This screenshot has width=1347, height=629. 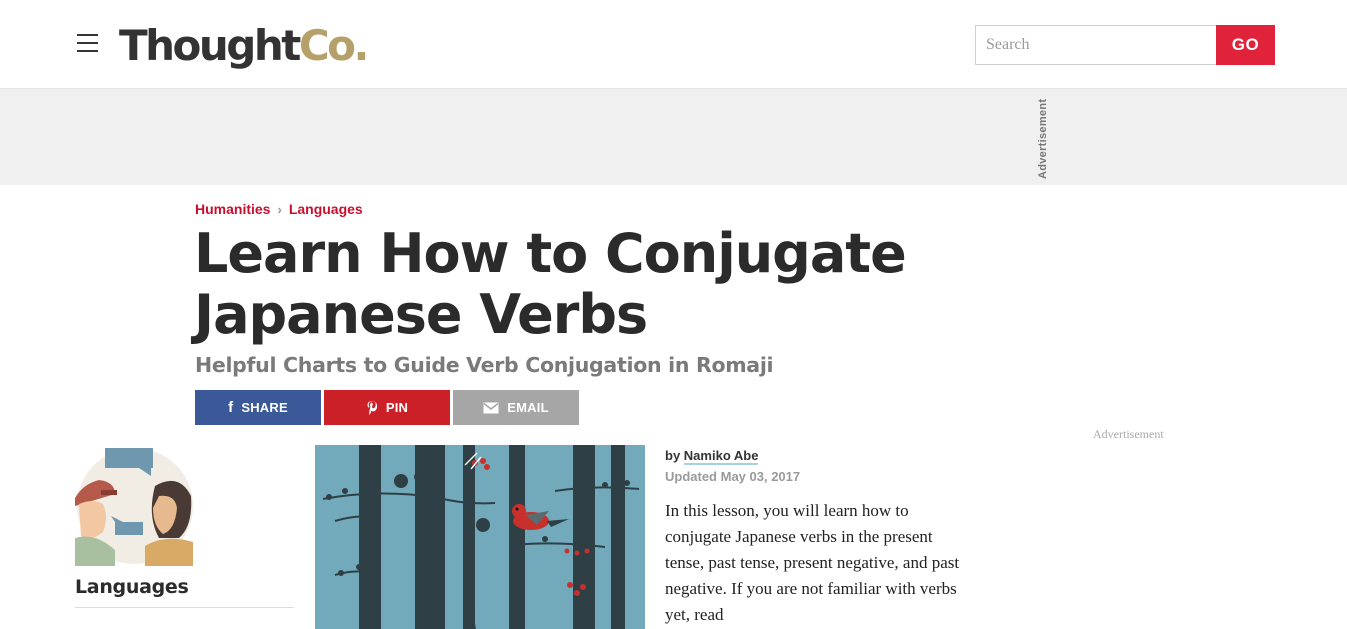 I want to click on facebook-share-label: SHARE, so click(x=264, y=407).